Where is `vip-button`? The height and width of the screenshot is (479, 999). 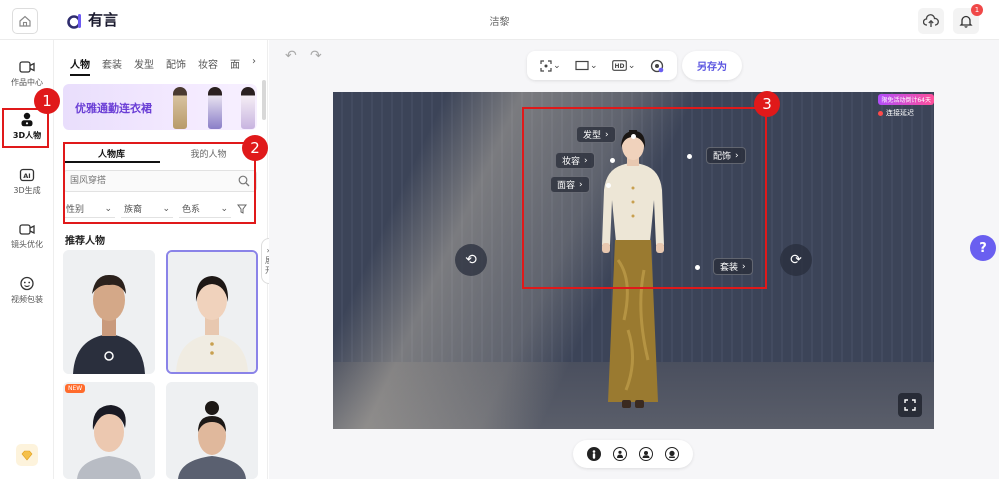
vip-button is located at coordinates (27, 455).